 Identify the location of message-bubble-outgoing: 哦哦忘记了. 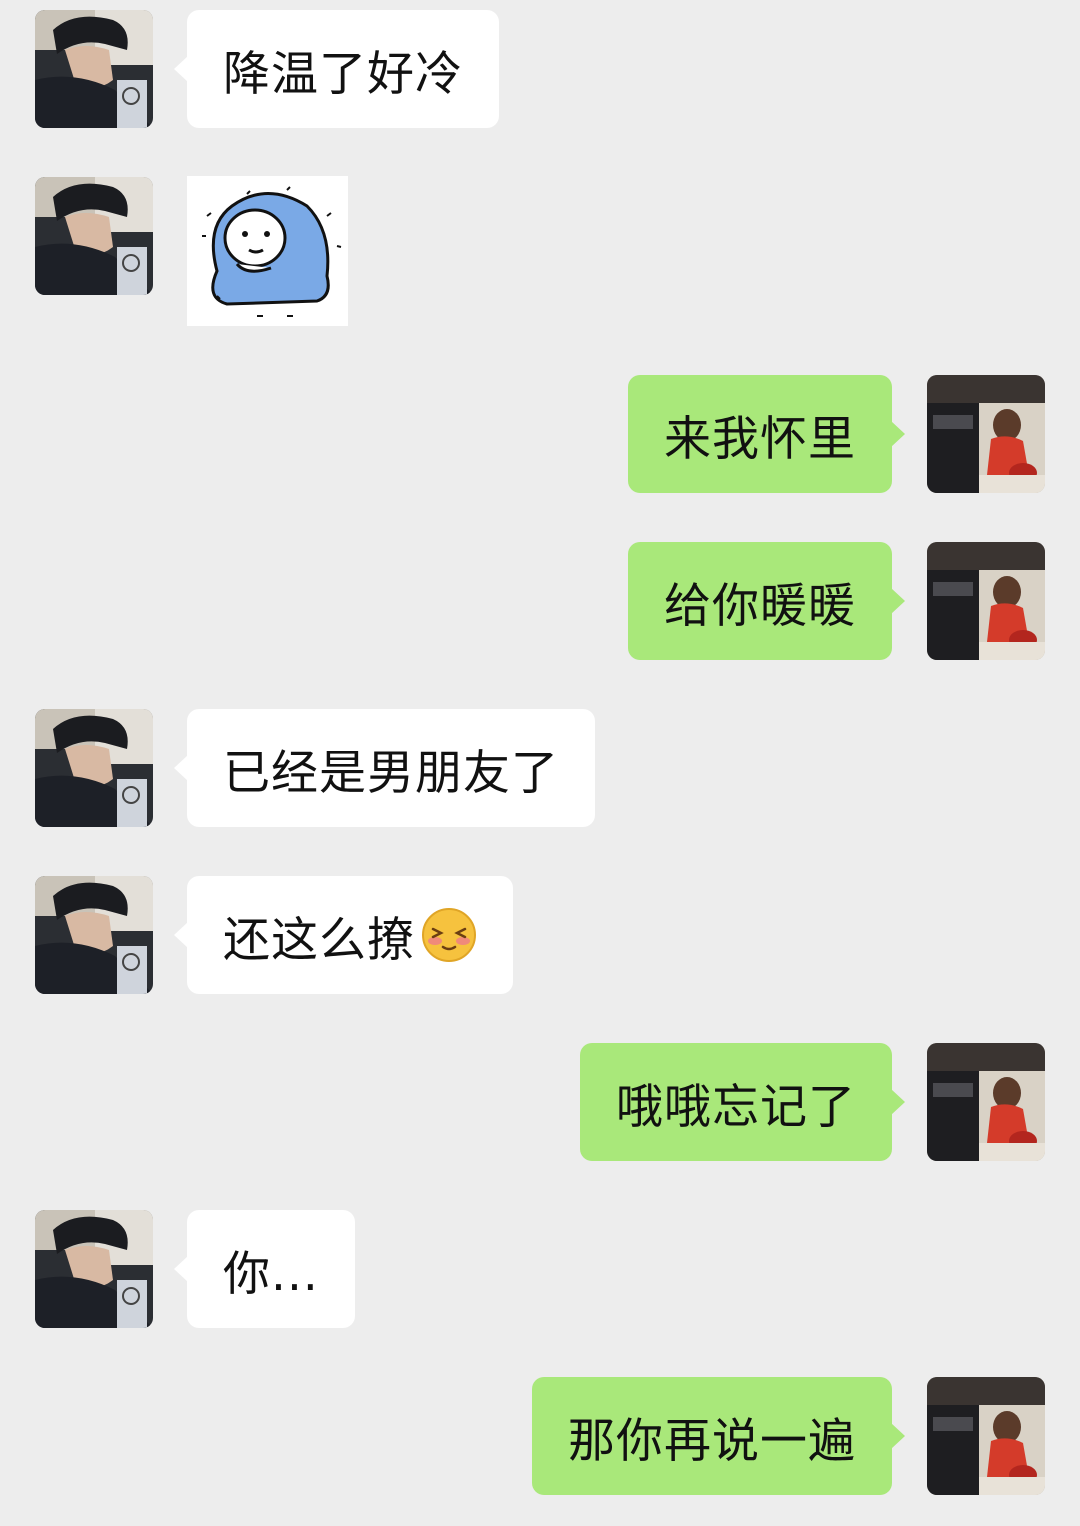
(742, 1102).